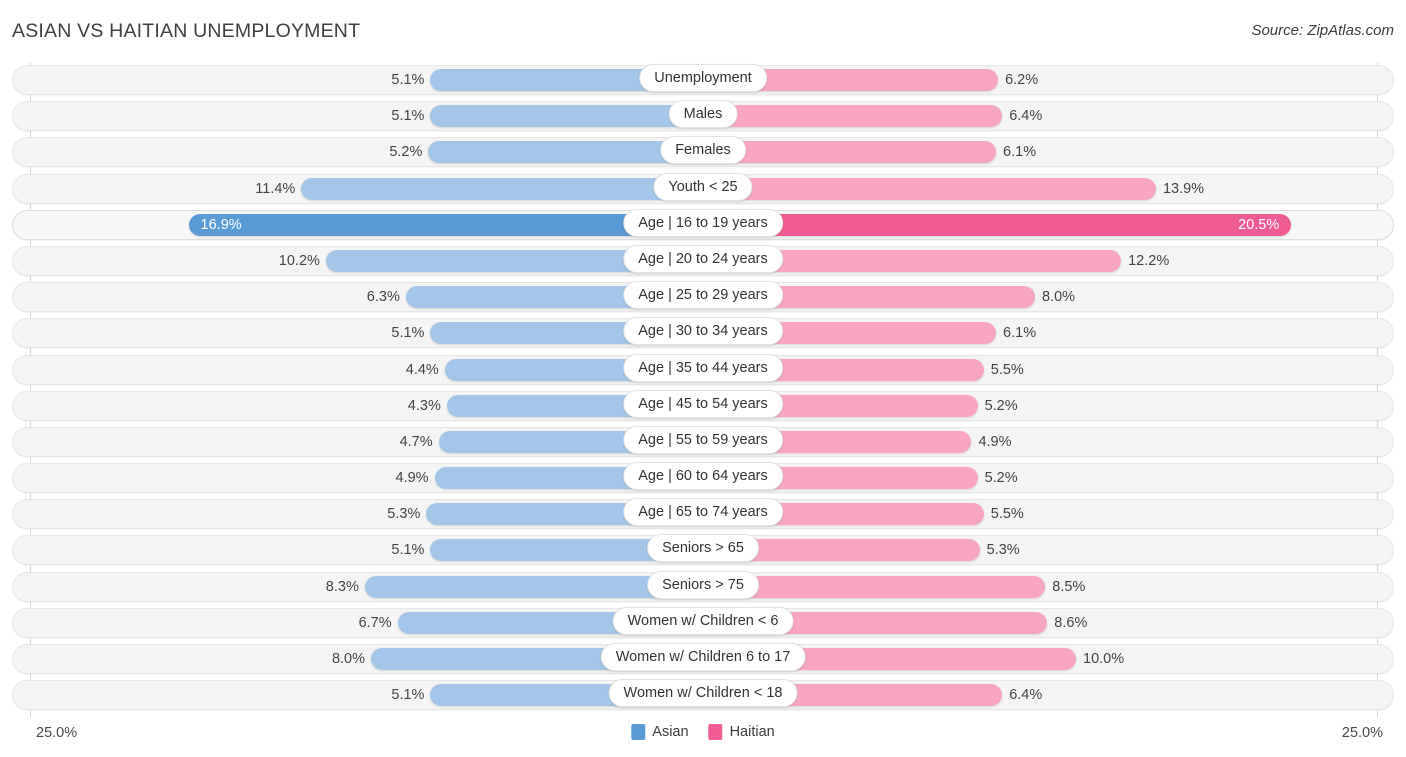 This screenshot has height=757, width=1406. Describe the element at coordinates (703, 222) in the screenshot. I see `row-label-pill: Age | 16 to 19 years` at that location.